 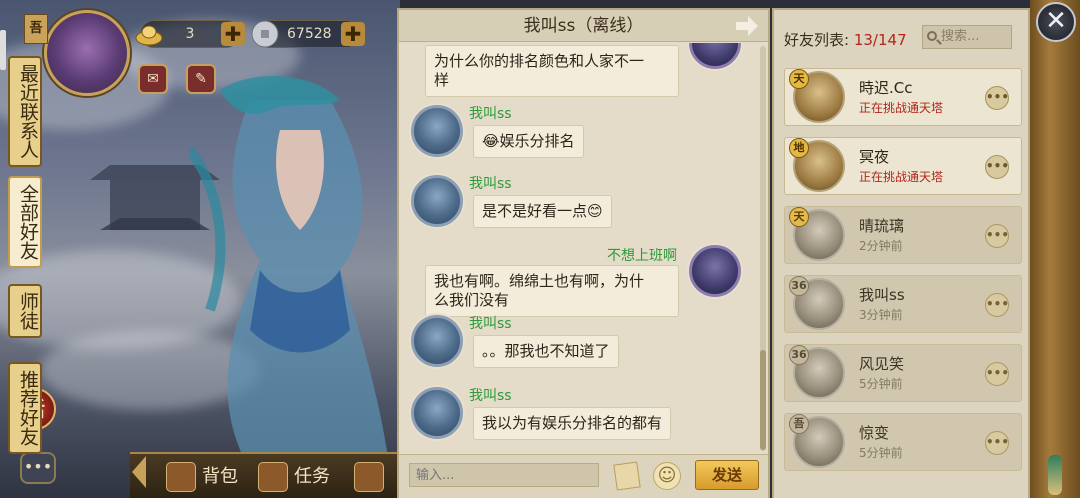 What do you see at coordinates (886, 88) in the screenshot?
I see `friend-name: 時迟.Cc` at bounding box center [886, 88].